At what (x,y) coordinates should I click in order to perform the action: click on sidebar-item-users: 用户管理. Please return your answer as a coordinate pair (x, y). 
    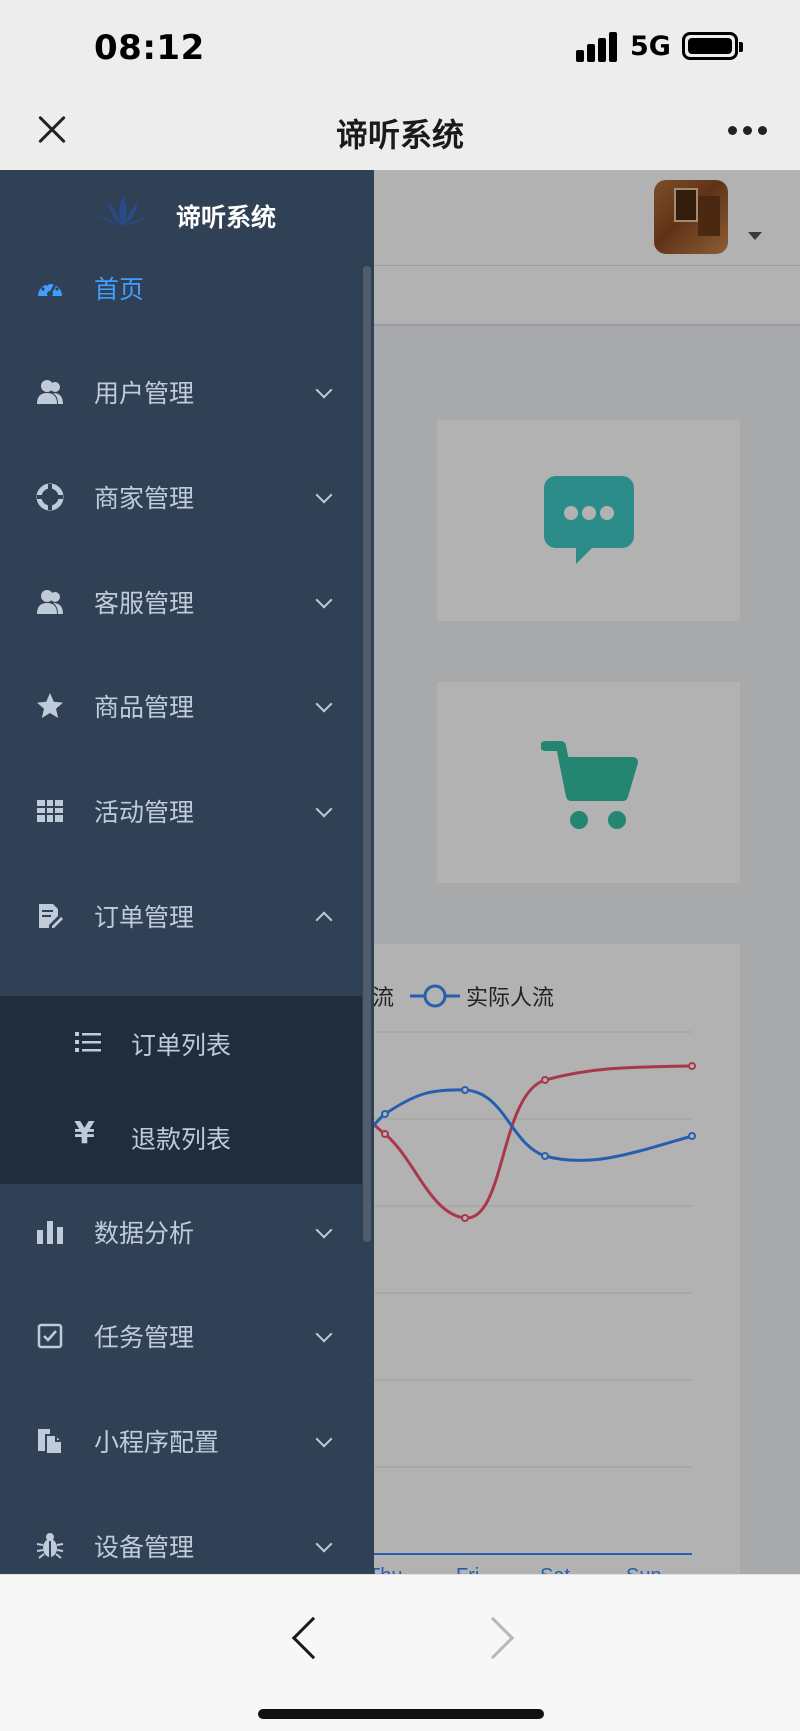
    Looking at the image, I should click on (180, 392).